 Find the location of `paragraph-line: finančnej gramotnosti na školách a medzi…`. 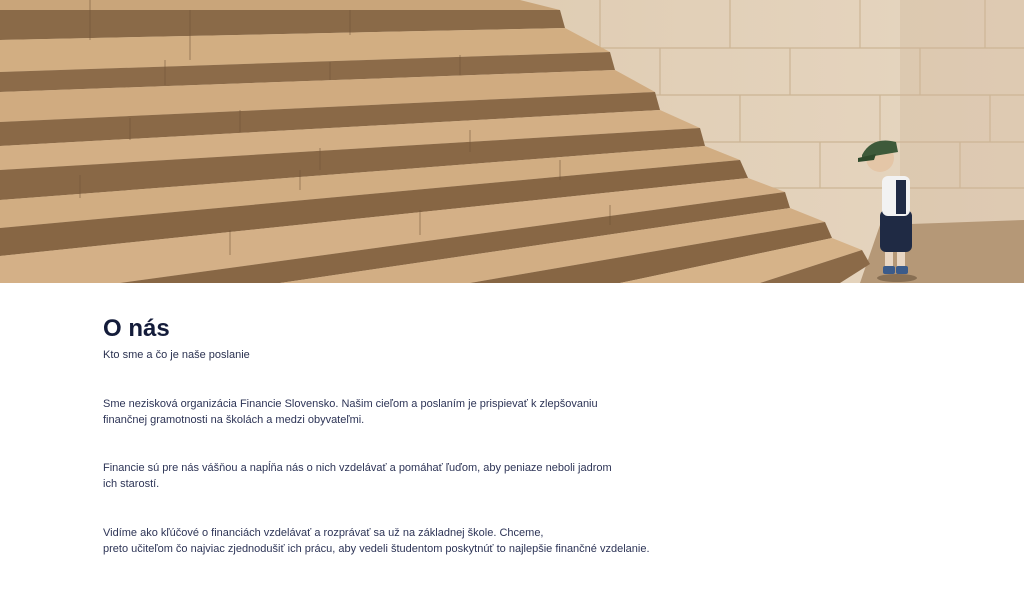

paragraph-line: finančnej gramotnosti na školách a medzi… is located at coordinates (234, 420).